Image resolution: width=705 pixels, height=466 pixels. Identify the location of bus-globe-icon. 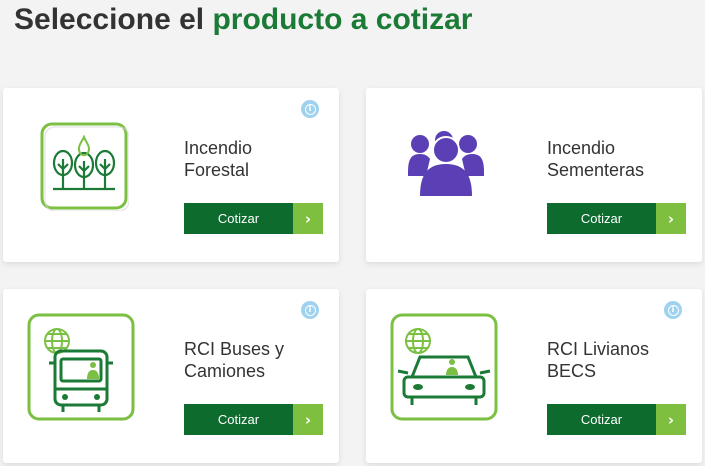
(81, 367).